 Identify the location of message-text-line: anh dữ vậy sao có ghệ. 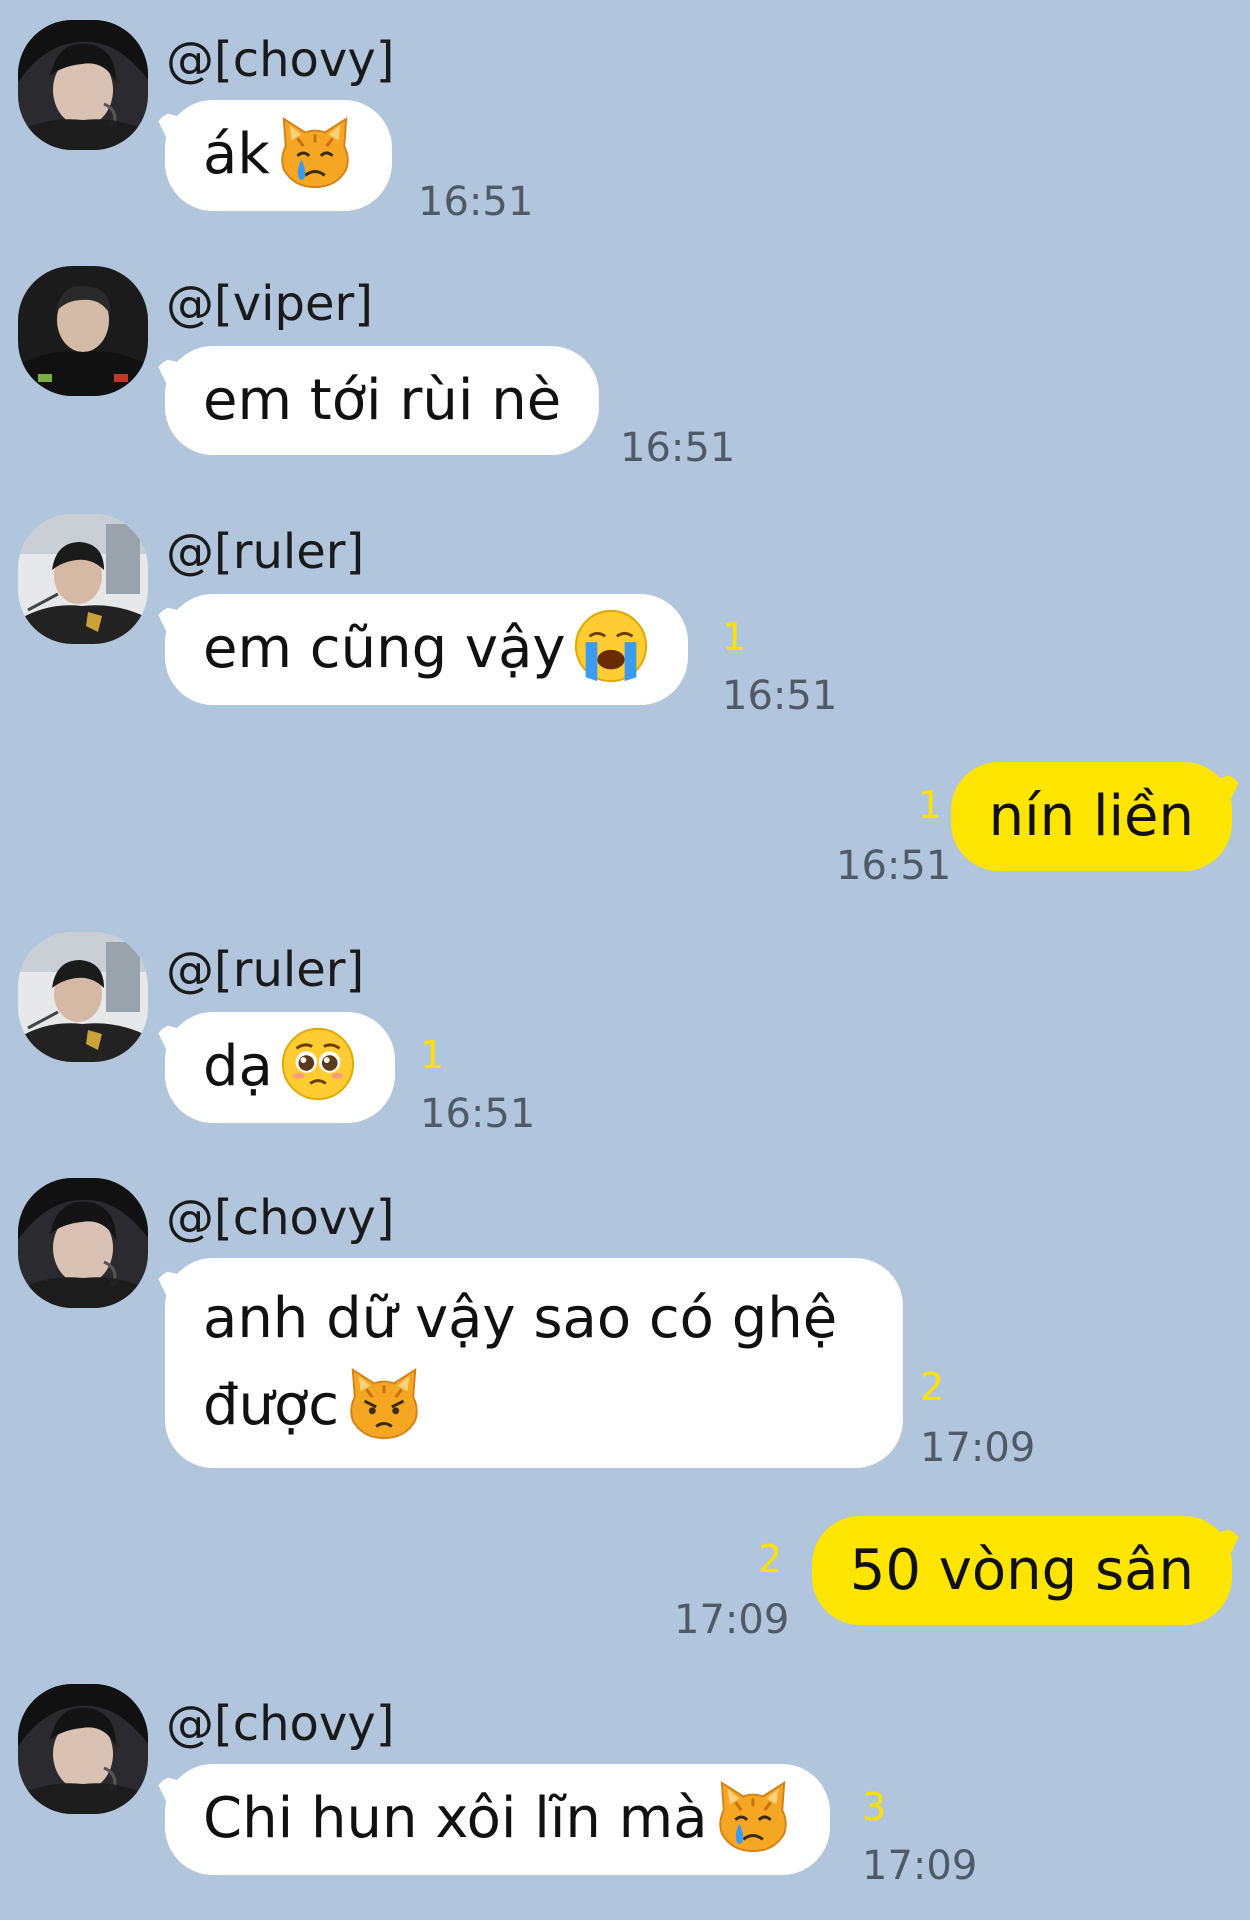
(520, 1318).